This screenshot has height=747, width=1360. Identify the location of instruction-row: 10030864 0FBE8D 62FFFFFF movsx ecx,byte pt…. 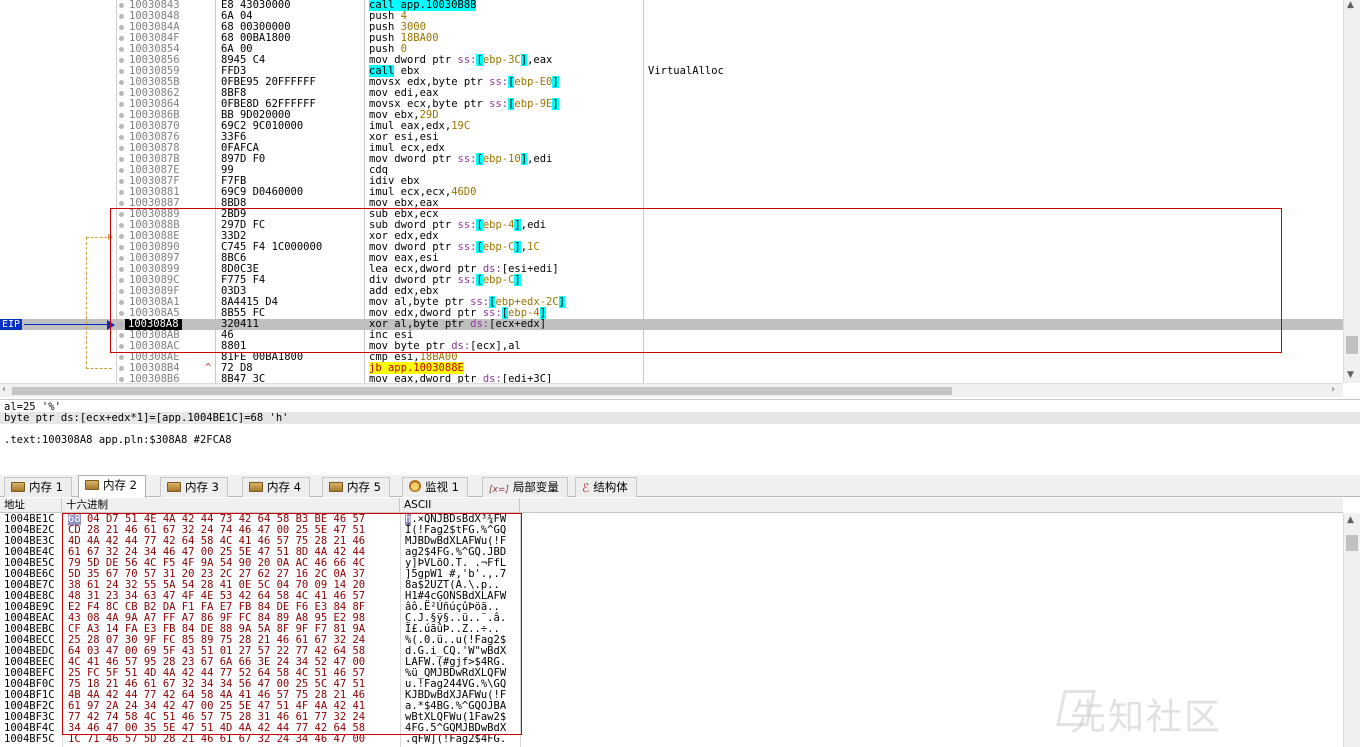
(671, 104).